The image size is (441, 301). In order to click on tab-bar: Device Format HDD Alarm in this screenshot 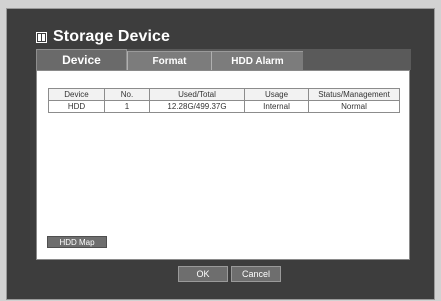, I will do `click(169, 59)`.